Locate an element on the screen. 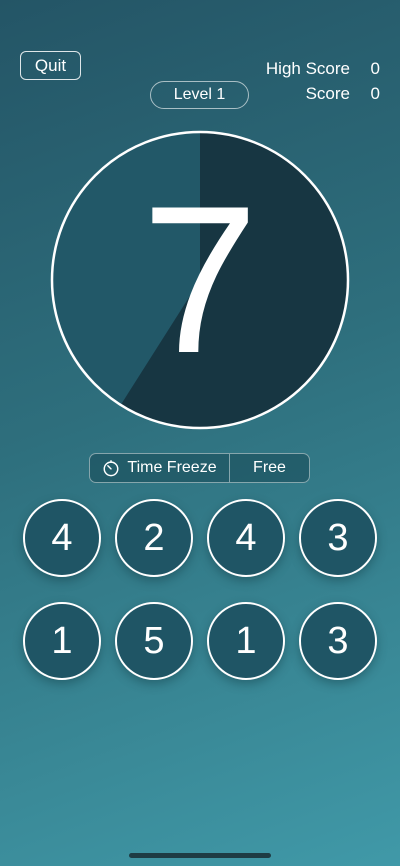 The image size is (400, 866). powerup-cost: Free is located at coordinates (269, 467).